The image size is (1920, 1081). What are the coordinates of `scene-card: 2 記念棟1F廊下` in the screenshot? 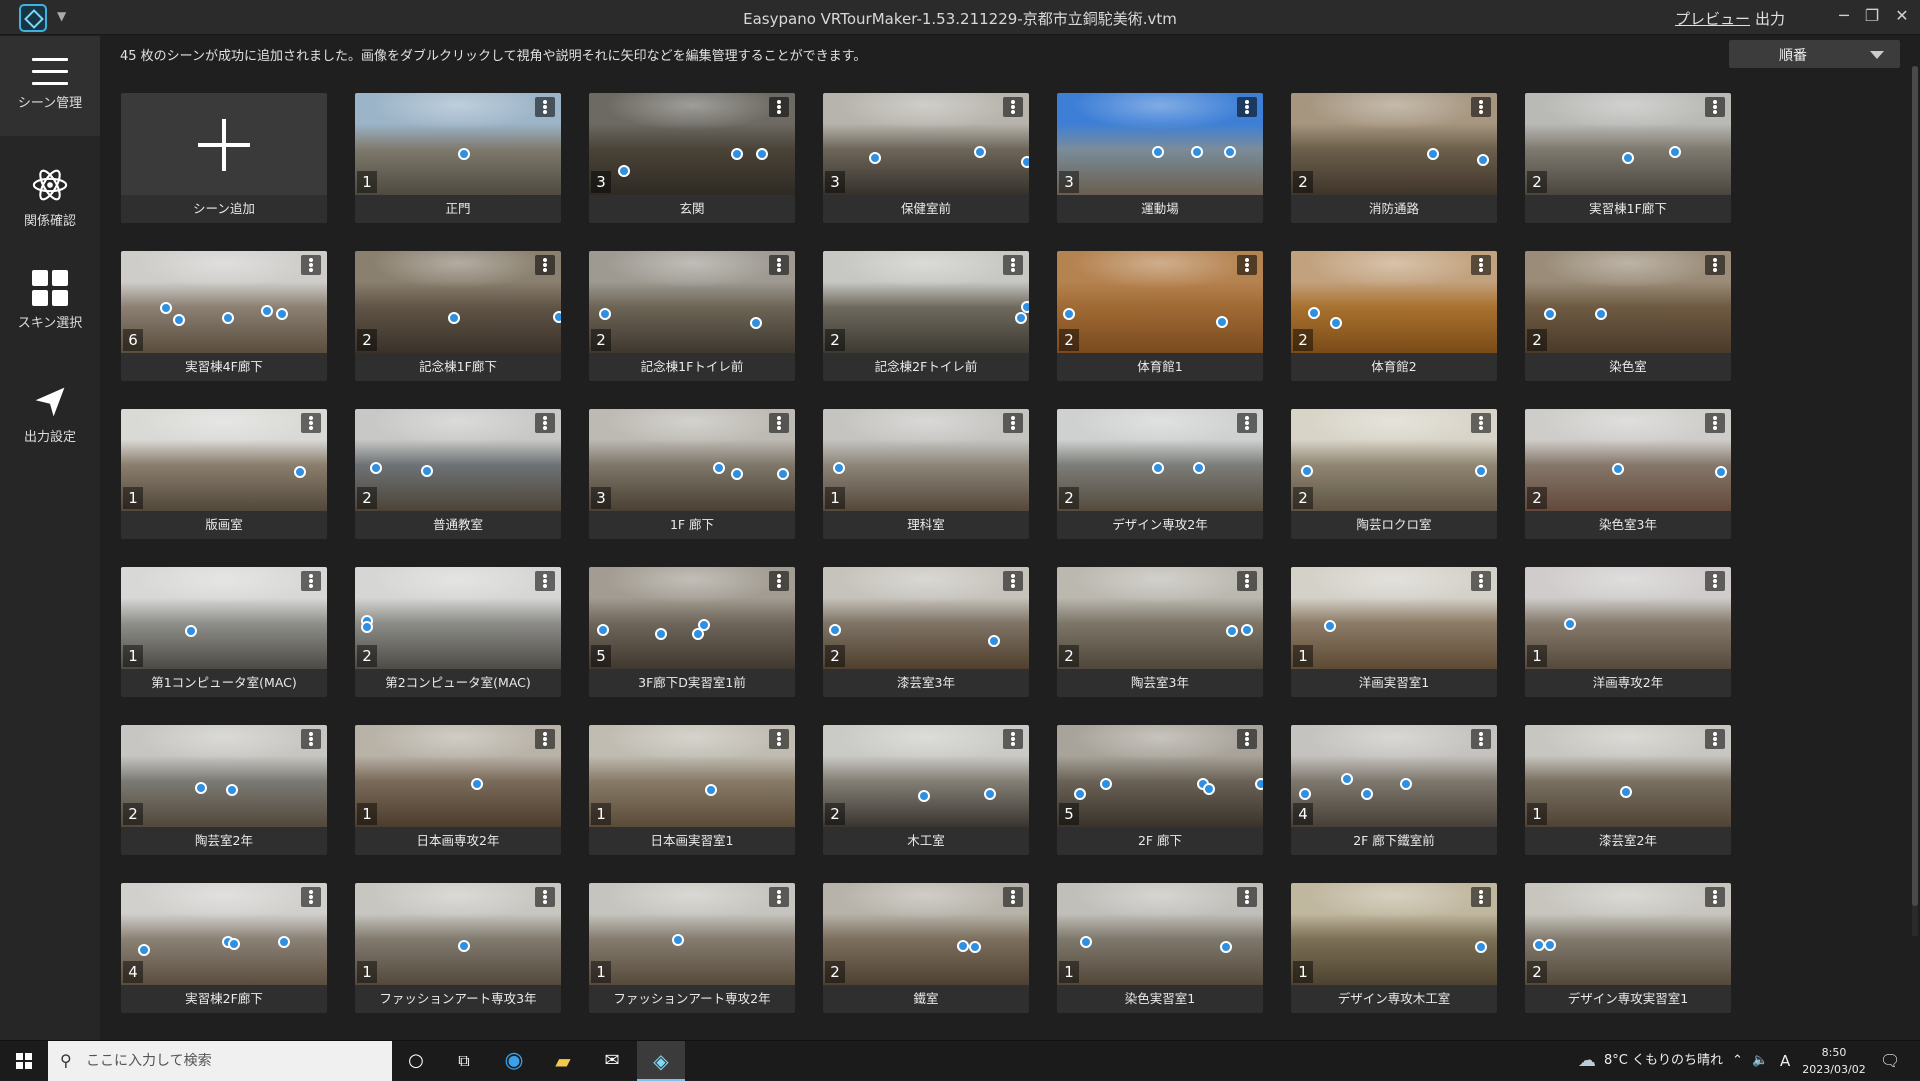 It's located at (458, 316).